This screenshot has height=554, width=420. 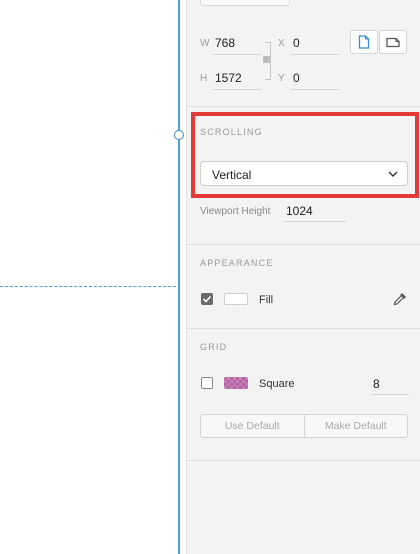 What do you see at coordinates (205, 43) in the screenshot?
I see `width-label: W` at bounding box center [205, 43].